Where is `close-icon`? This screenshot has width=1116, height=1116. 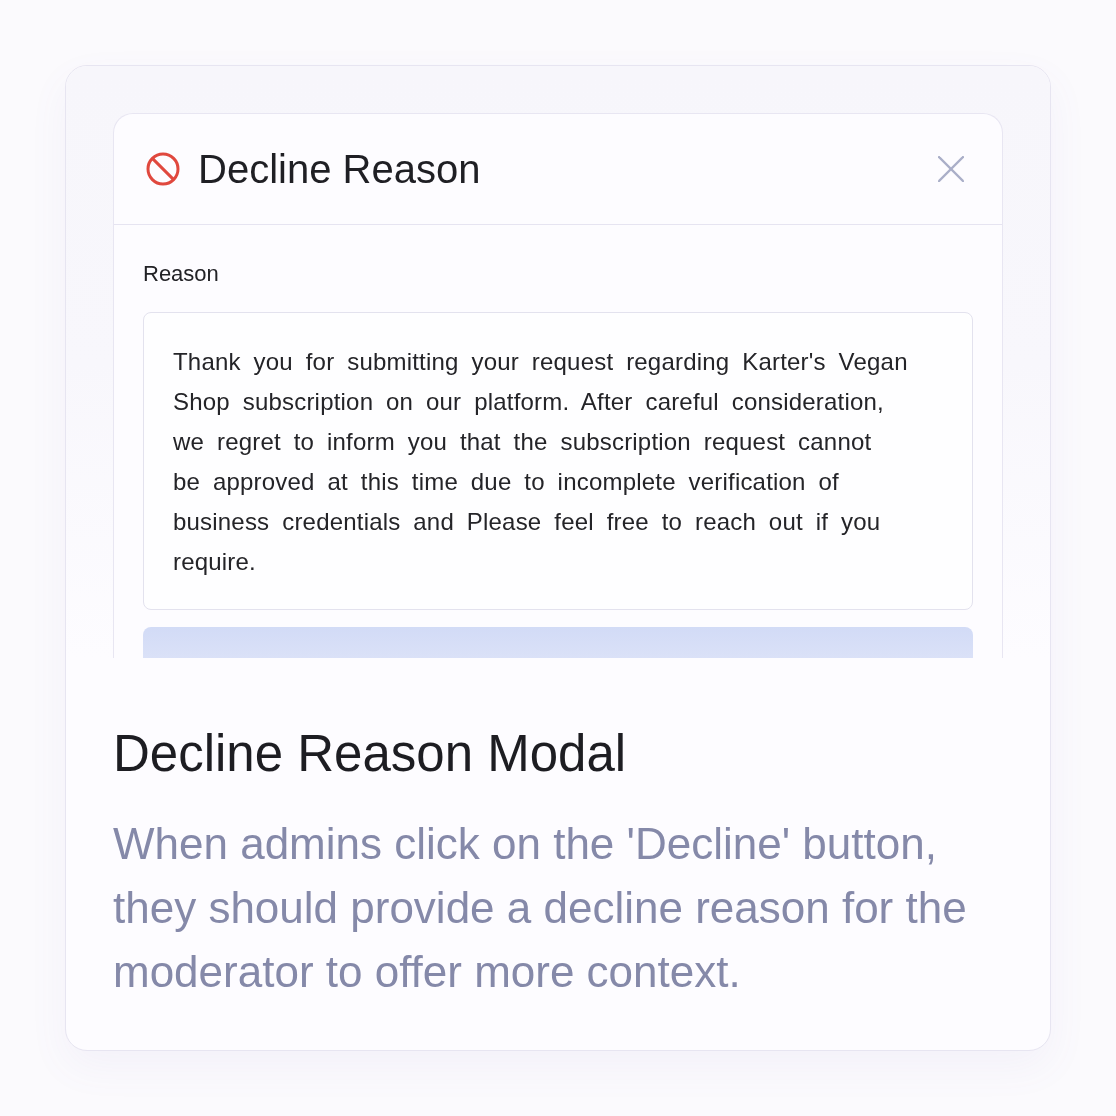
close-icon is located at coordinates (951, 169).